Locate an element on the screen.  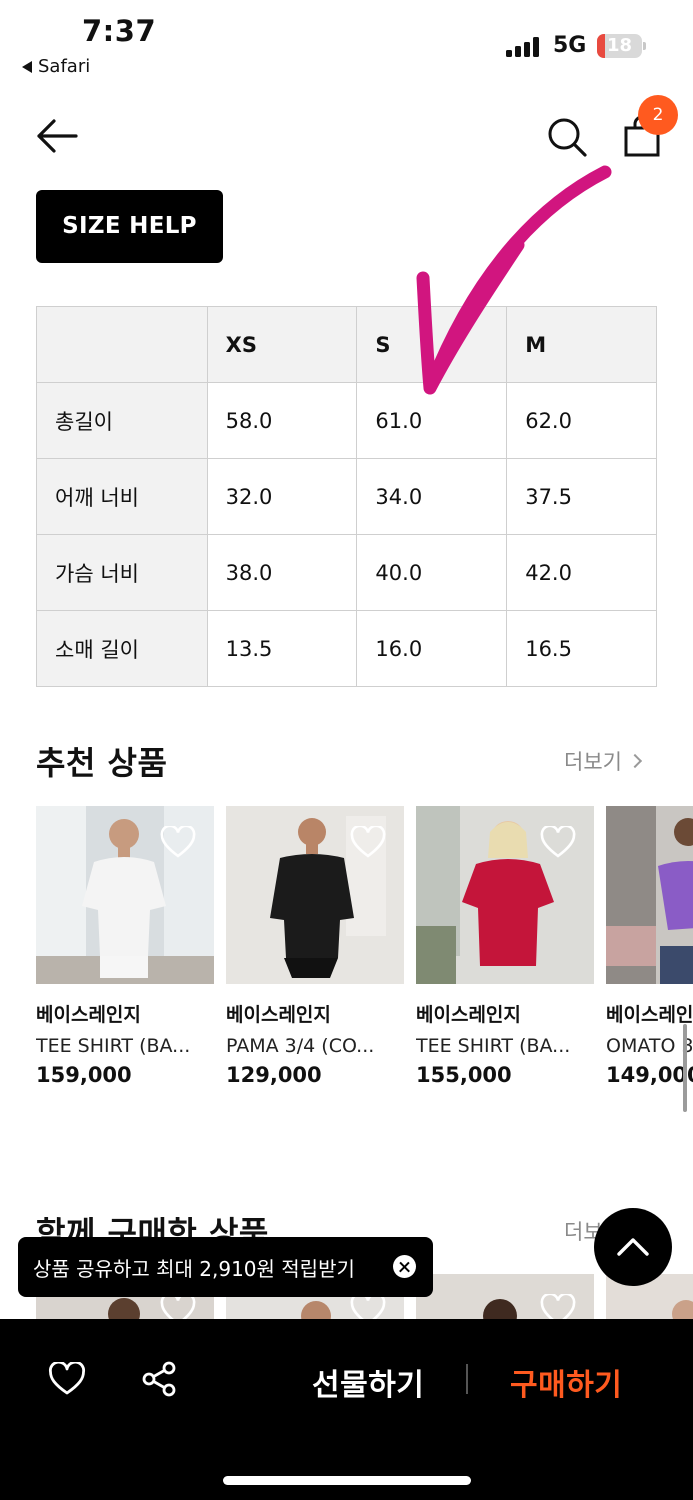
measurement-value: 32.0 is located at coordinates (282, 496).